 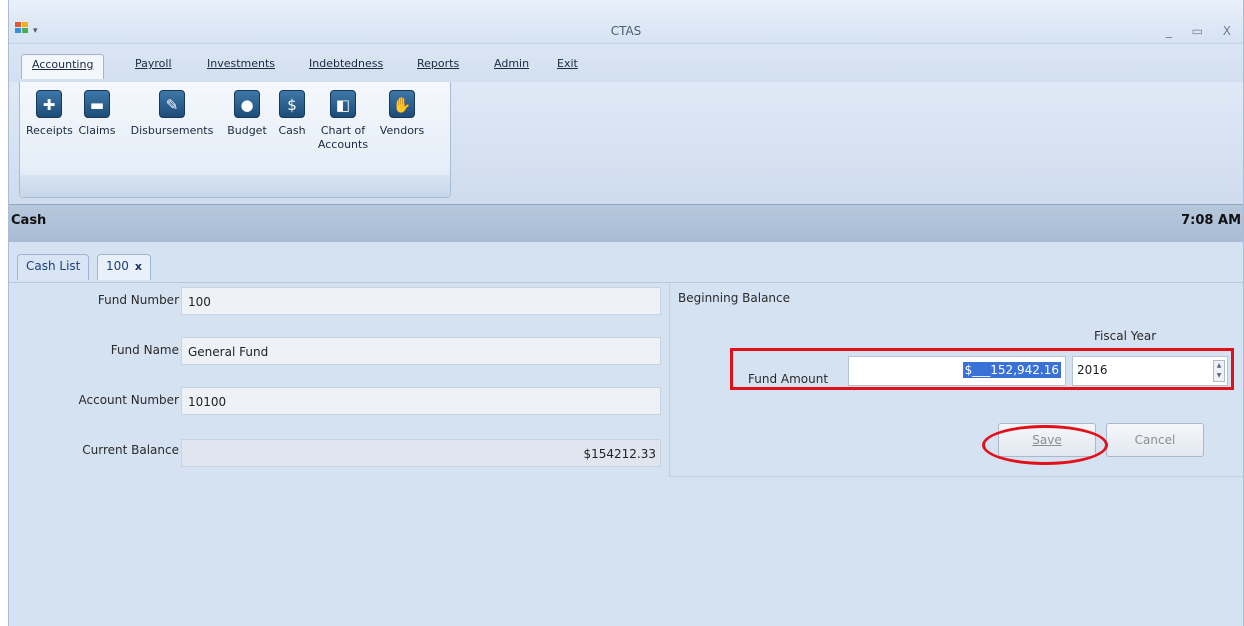 I want to click on menu-tab-accounting: Accounting, so click(x=63, y=66).